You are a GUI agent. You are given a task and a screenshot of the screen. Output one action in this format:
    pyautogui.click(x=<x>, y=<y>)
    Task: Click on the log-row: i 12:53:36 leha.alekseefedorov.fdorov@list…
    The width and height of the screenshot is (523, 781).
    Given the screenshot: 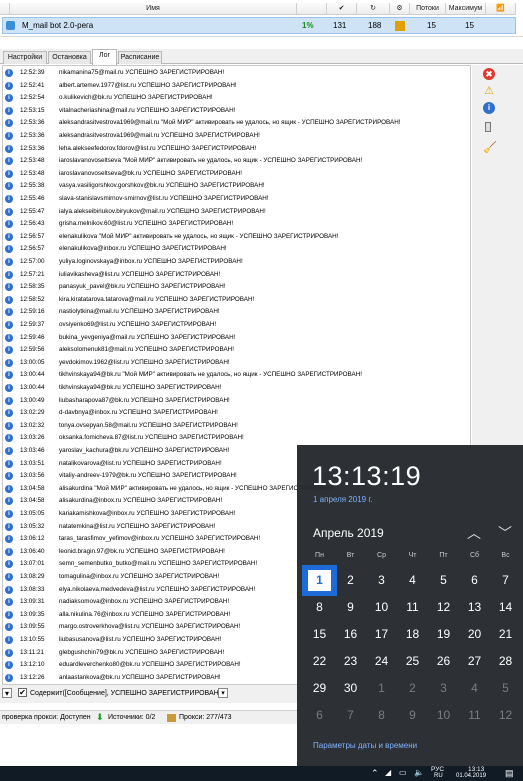 What is the action you would take?
    pyautogui.click(x=236, y=149)
    